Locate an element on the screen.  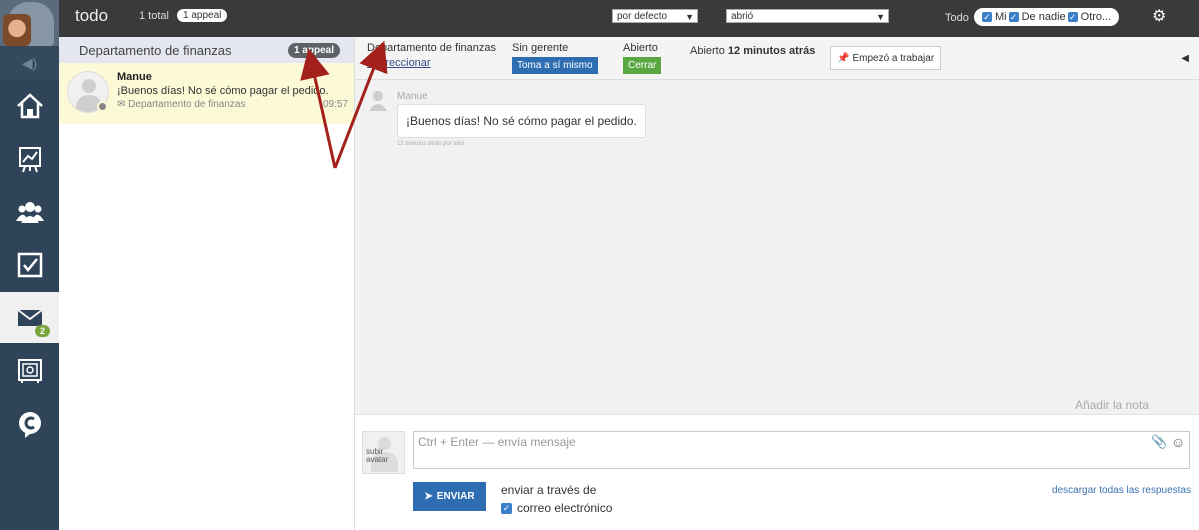
filter-otro-checkbox: ✓ is located at coordinates (1072, 17).